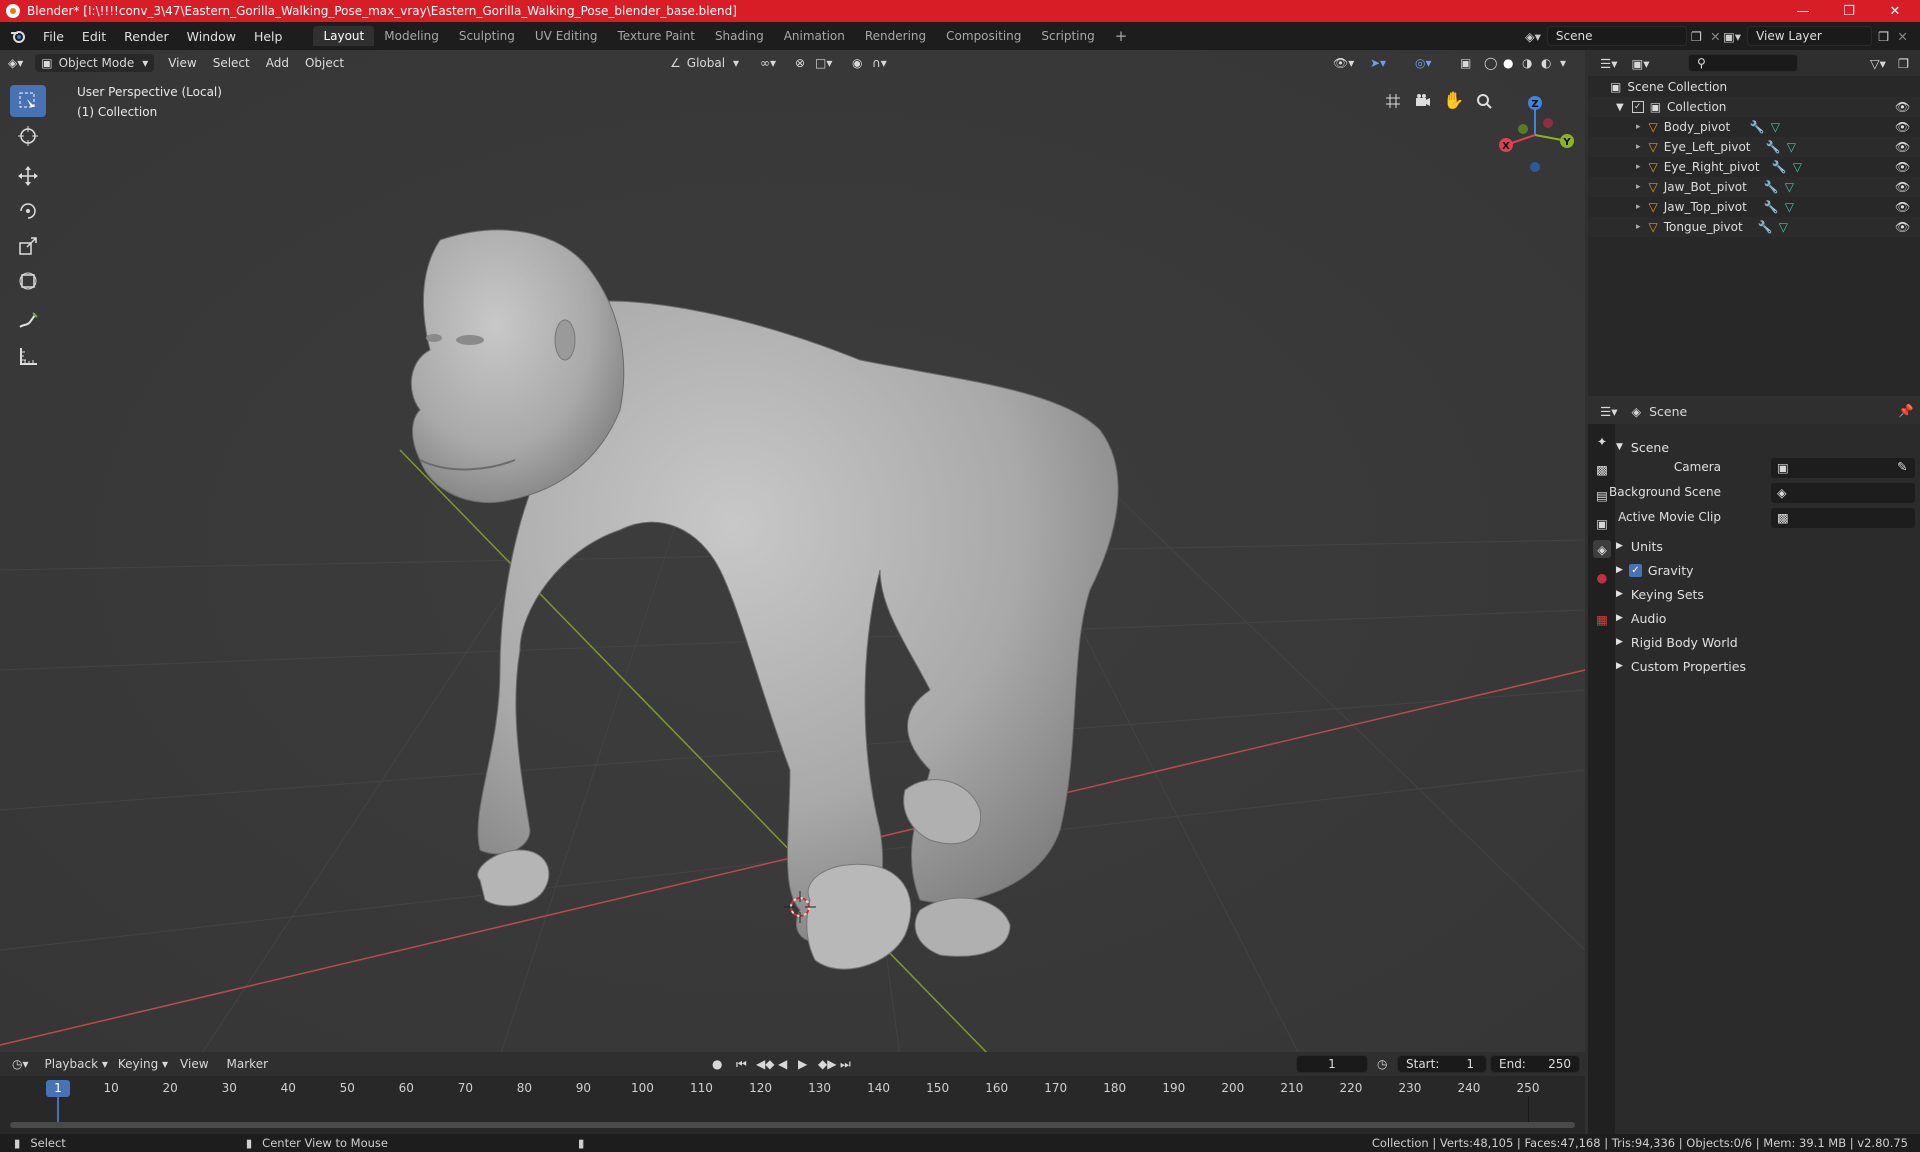  What do you see at coordinates (1637, 107) in the screenshot?
I see `collection-checkbox: ✓` at bounding box center [1637, 107].